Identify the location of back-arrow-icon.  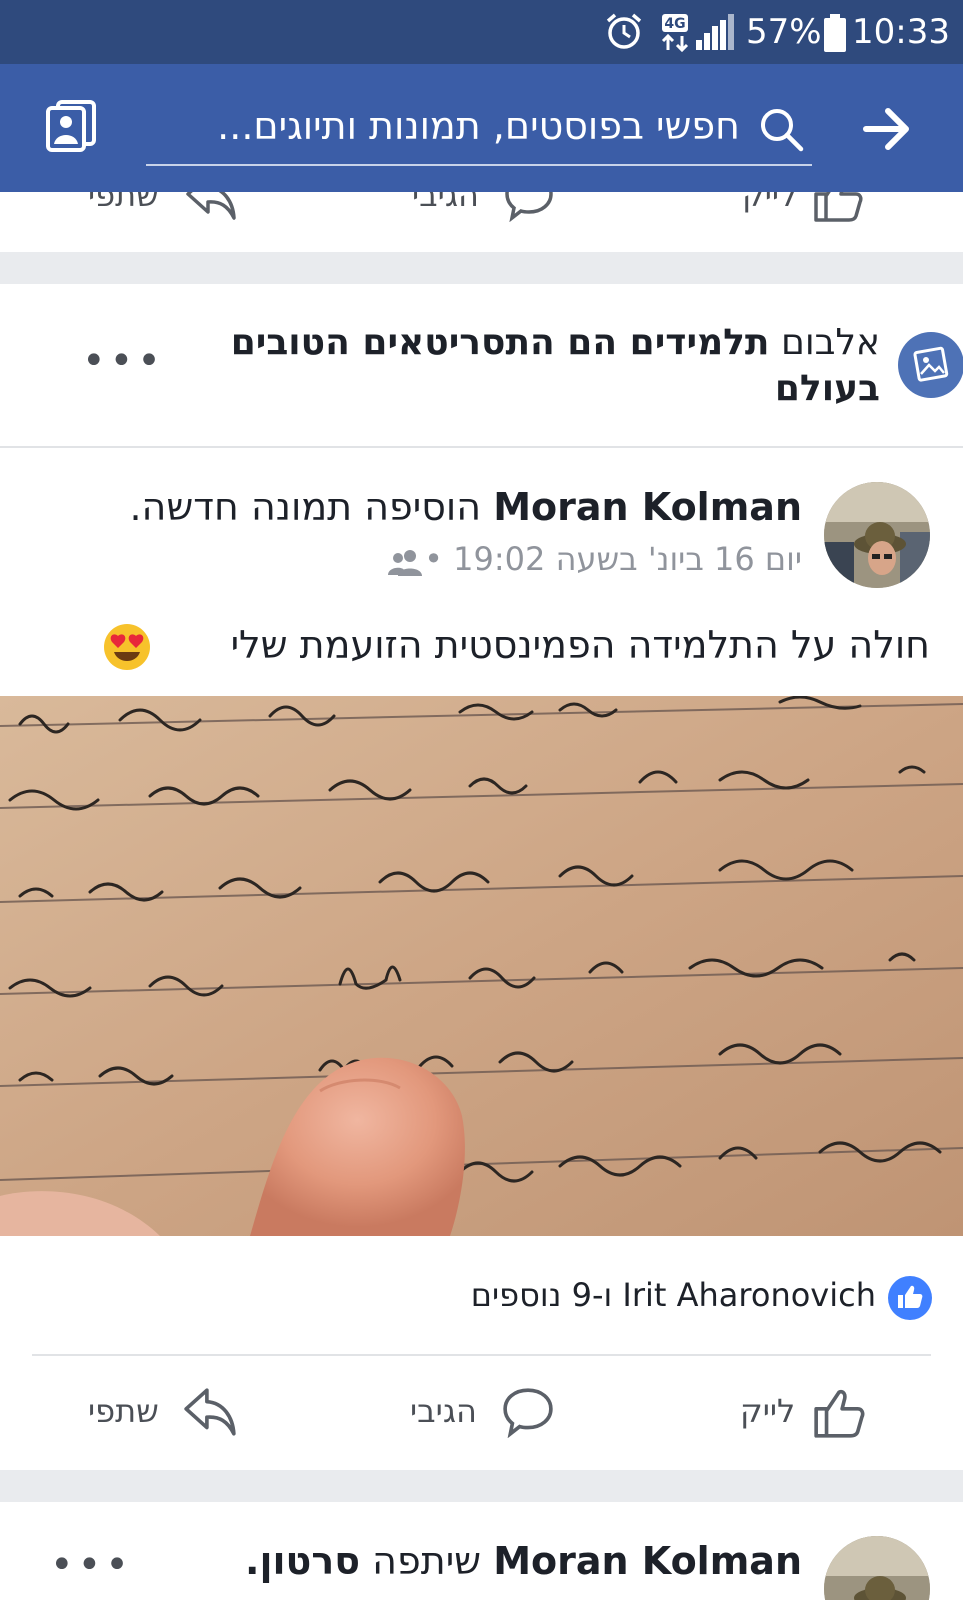
(887, 129).